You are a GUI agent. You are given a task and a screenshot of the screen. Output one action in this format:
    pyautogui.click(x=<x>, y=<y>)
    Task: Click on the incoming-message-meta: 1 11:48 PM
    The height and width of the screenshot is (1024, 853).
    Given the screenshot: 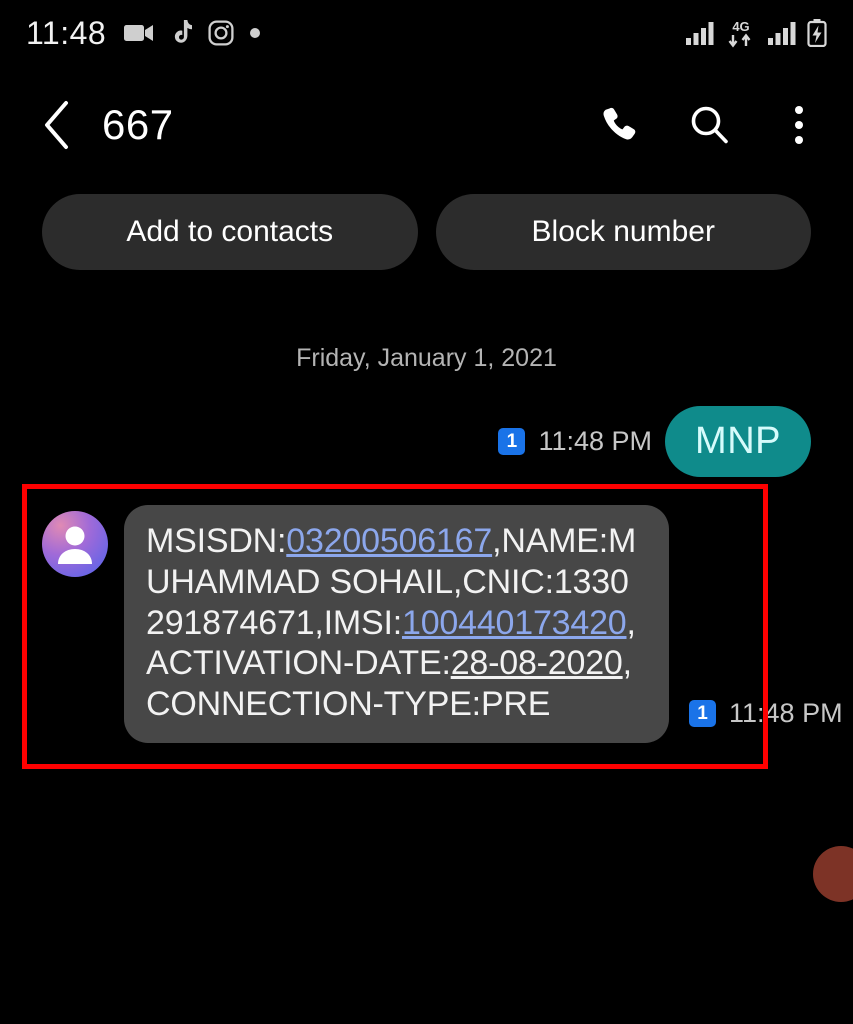 What is the action you would take?
    pyautogui.click(x=766, y=713)
    